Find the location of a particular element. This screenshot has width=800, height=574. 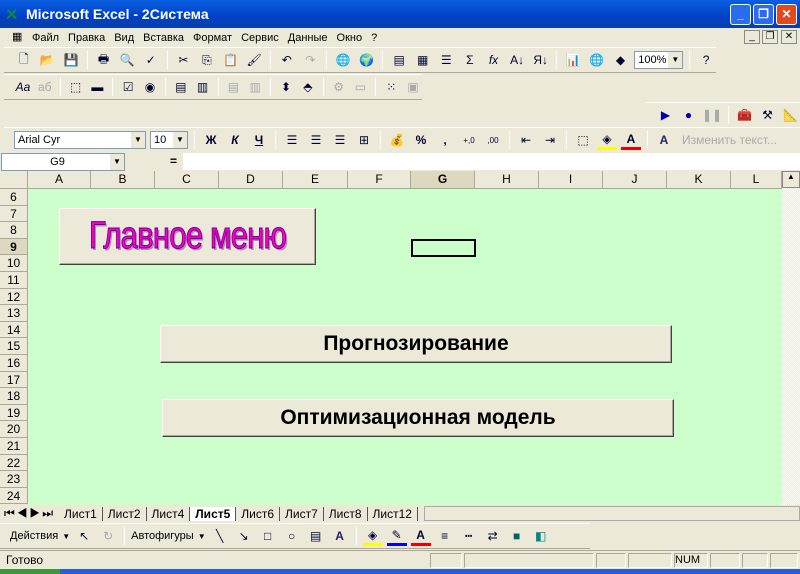

redo-icon: ↷ is located at coordinates (311, 60).